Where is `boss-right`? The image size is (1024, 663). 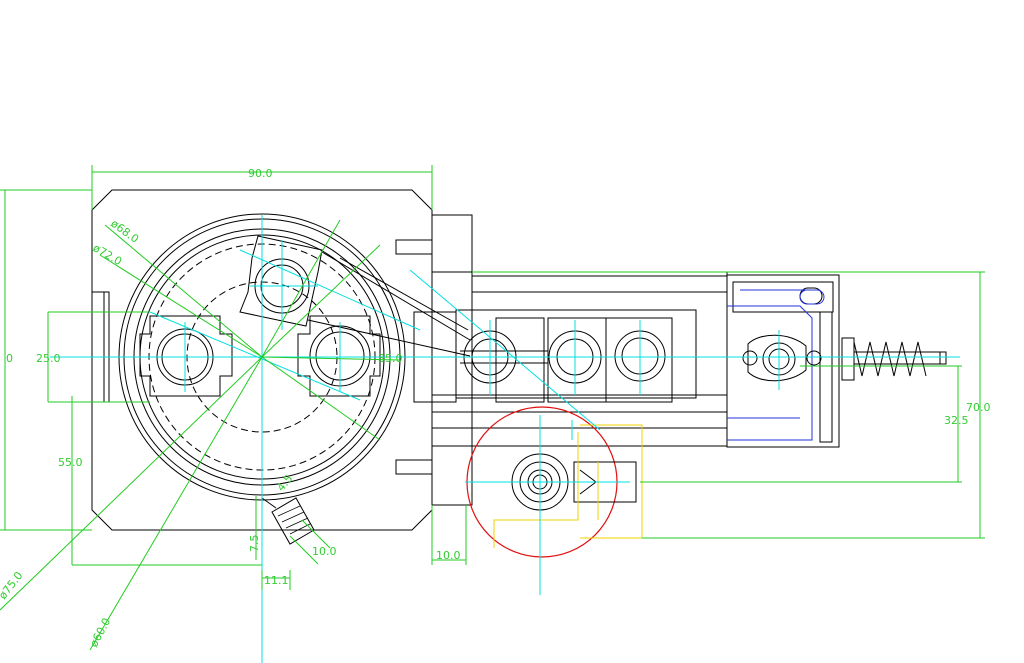
boss-right is located at coordinates (339, 356).